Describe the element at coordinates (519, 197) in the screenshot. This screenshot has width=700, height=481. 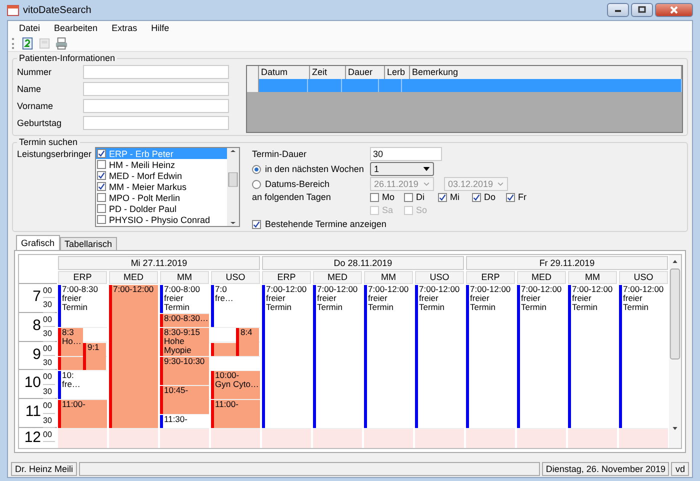
I see `day-checkbox: Fr` at that location.